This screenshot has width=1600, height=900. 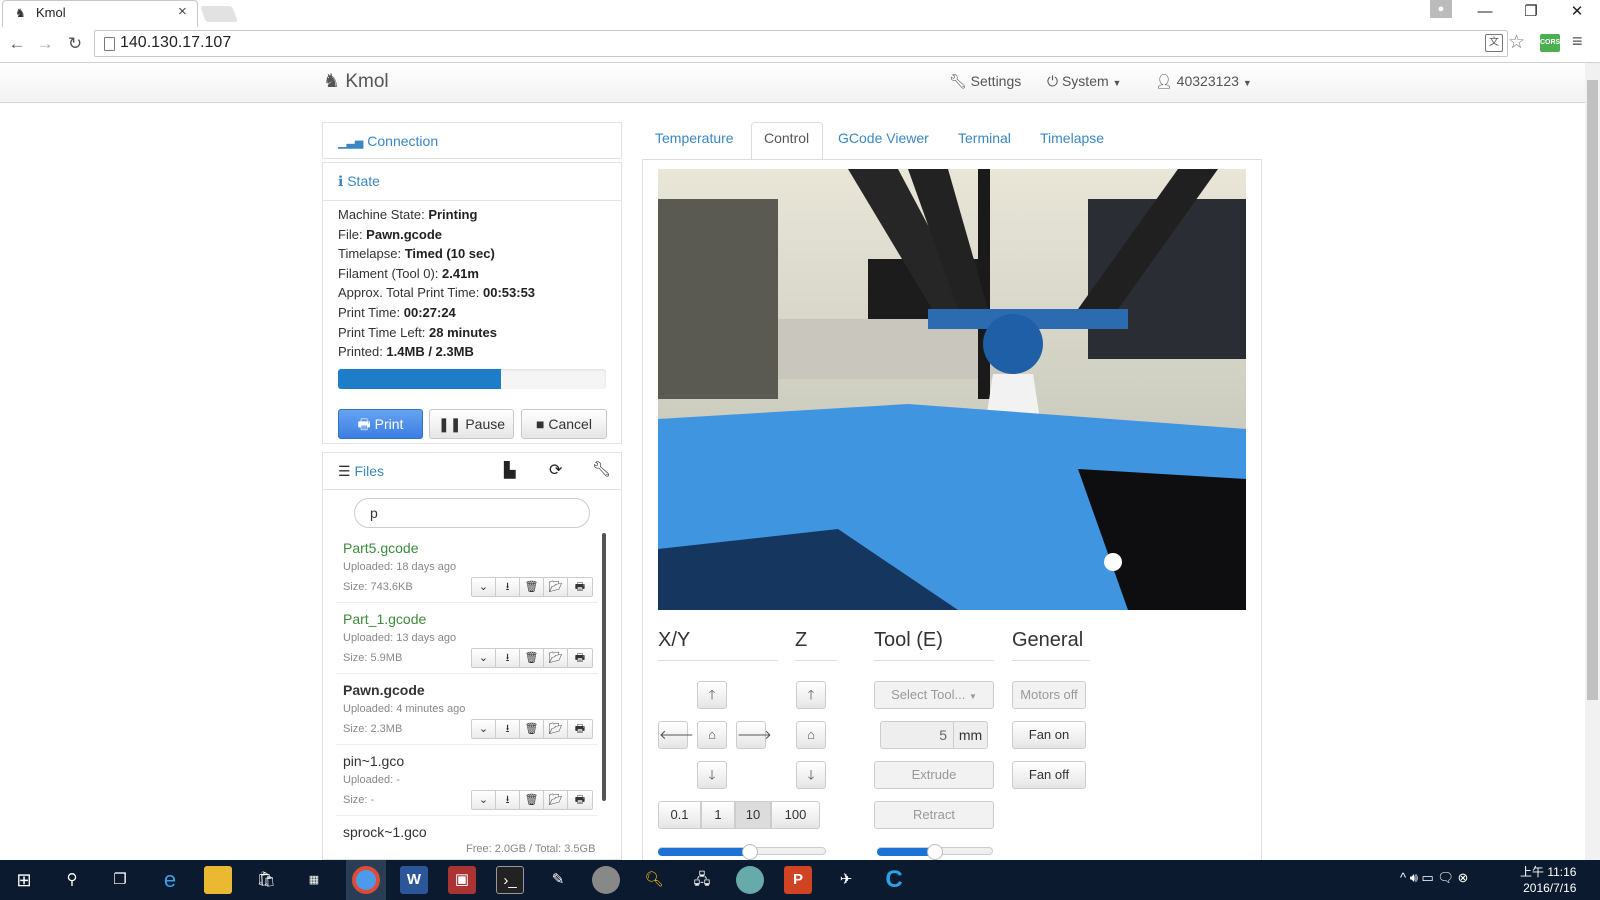 I want to click on network-app-icon: 🖧, so click(x=702, y=880).